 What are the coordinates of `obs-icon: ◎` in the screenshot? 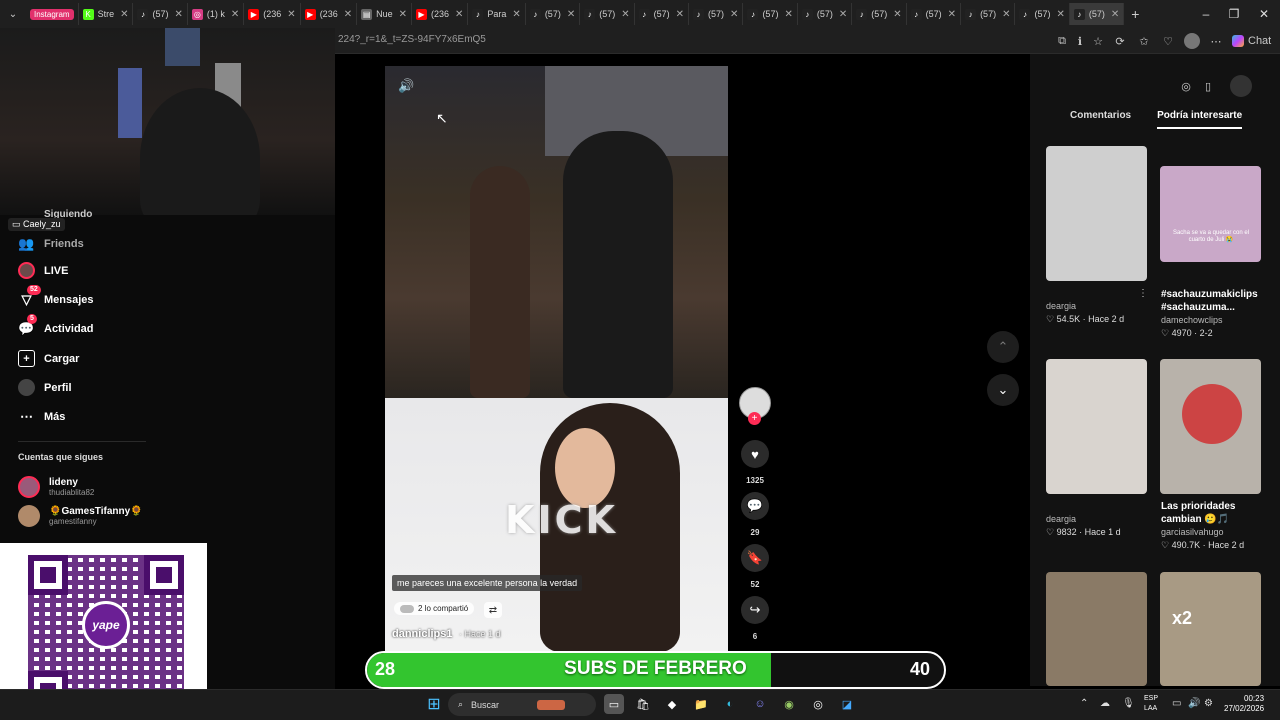 It's located at (818, 704).